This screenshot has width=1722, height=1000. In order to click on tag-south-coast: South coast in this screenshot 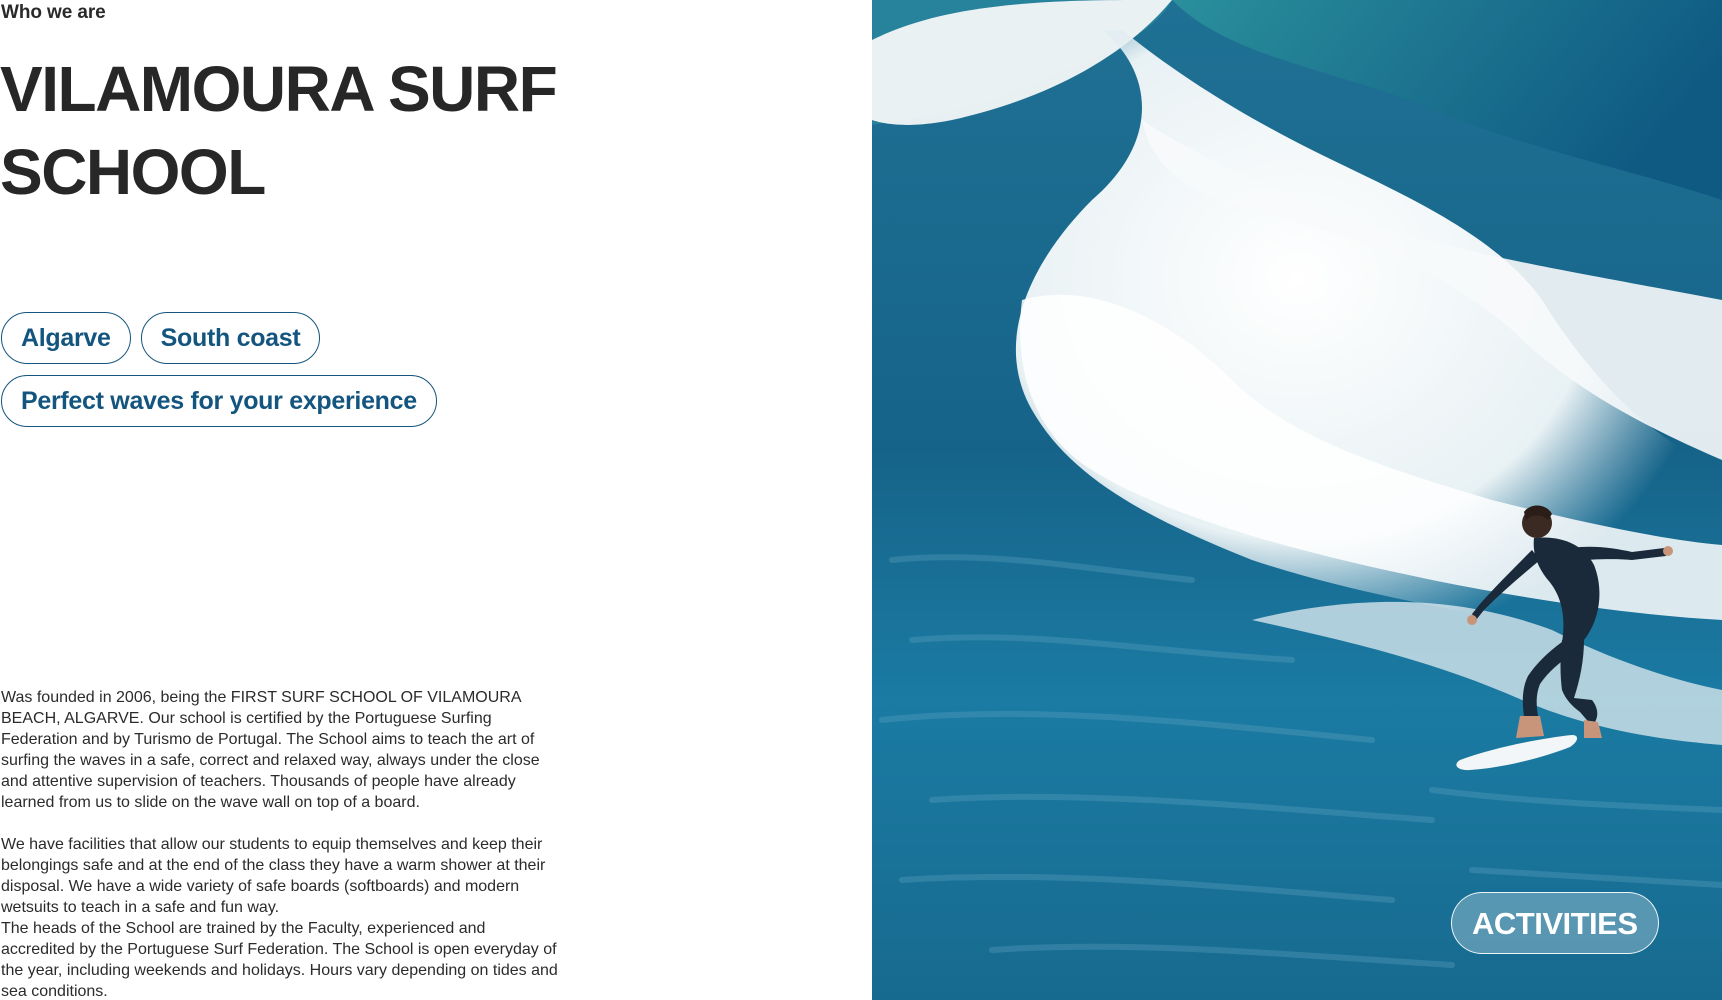, I will do `click(230, 338)`.